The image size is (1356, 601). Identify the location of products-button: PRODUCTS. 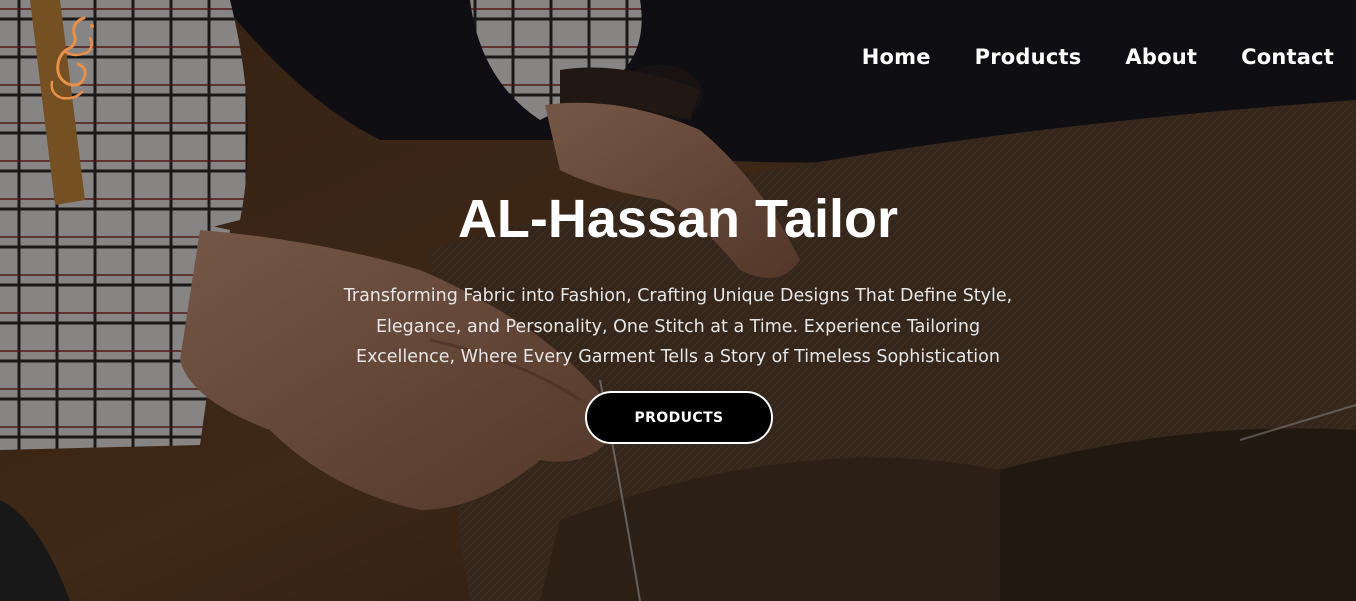
(679, 417).